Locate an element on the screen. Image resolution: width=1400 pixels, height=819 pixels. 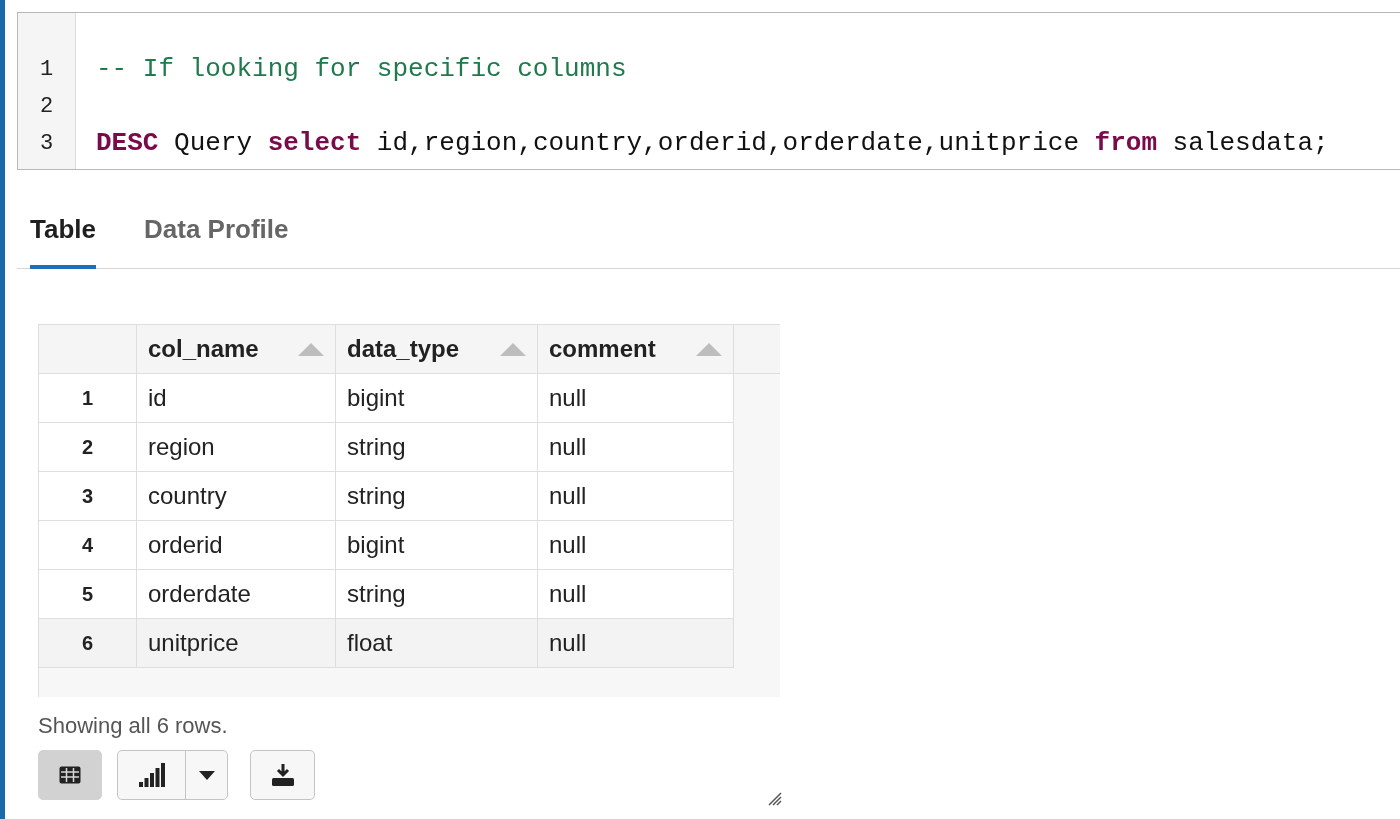
row-number: 2 is located at coordinates (88, 447).